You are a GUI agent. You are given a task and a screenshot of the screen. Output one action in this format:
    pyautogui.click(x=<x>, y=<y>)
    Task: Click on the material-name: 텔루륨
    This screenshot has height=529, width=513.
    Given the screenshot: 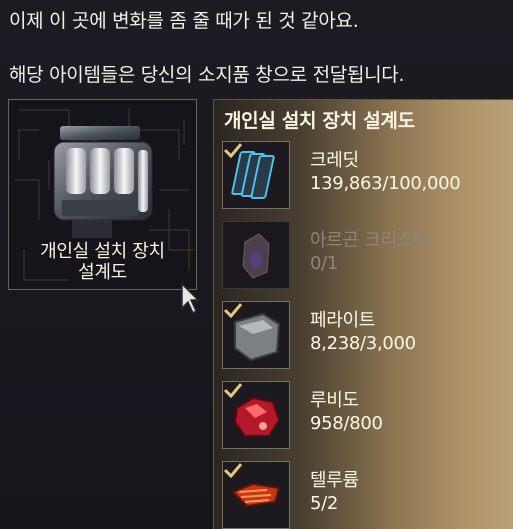 What is the action you would take?
    pyautogui.click(x=334, y=480)
    